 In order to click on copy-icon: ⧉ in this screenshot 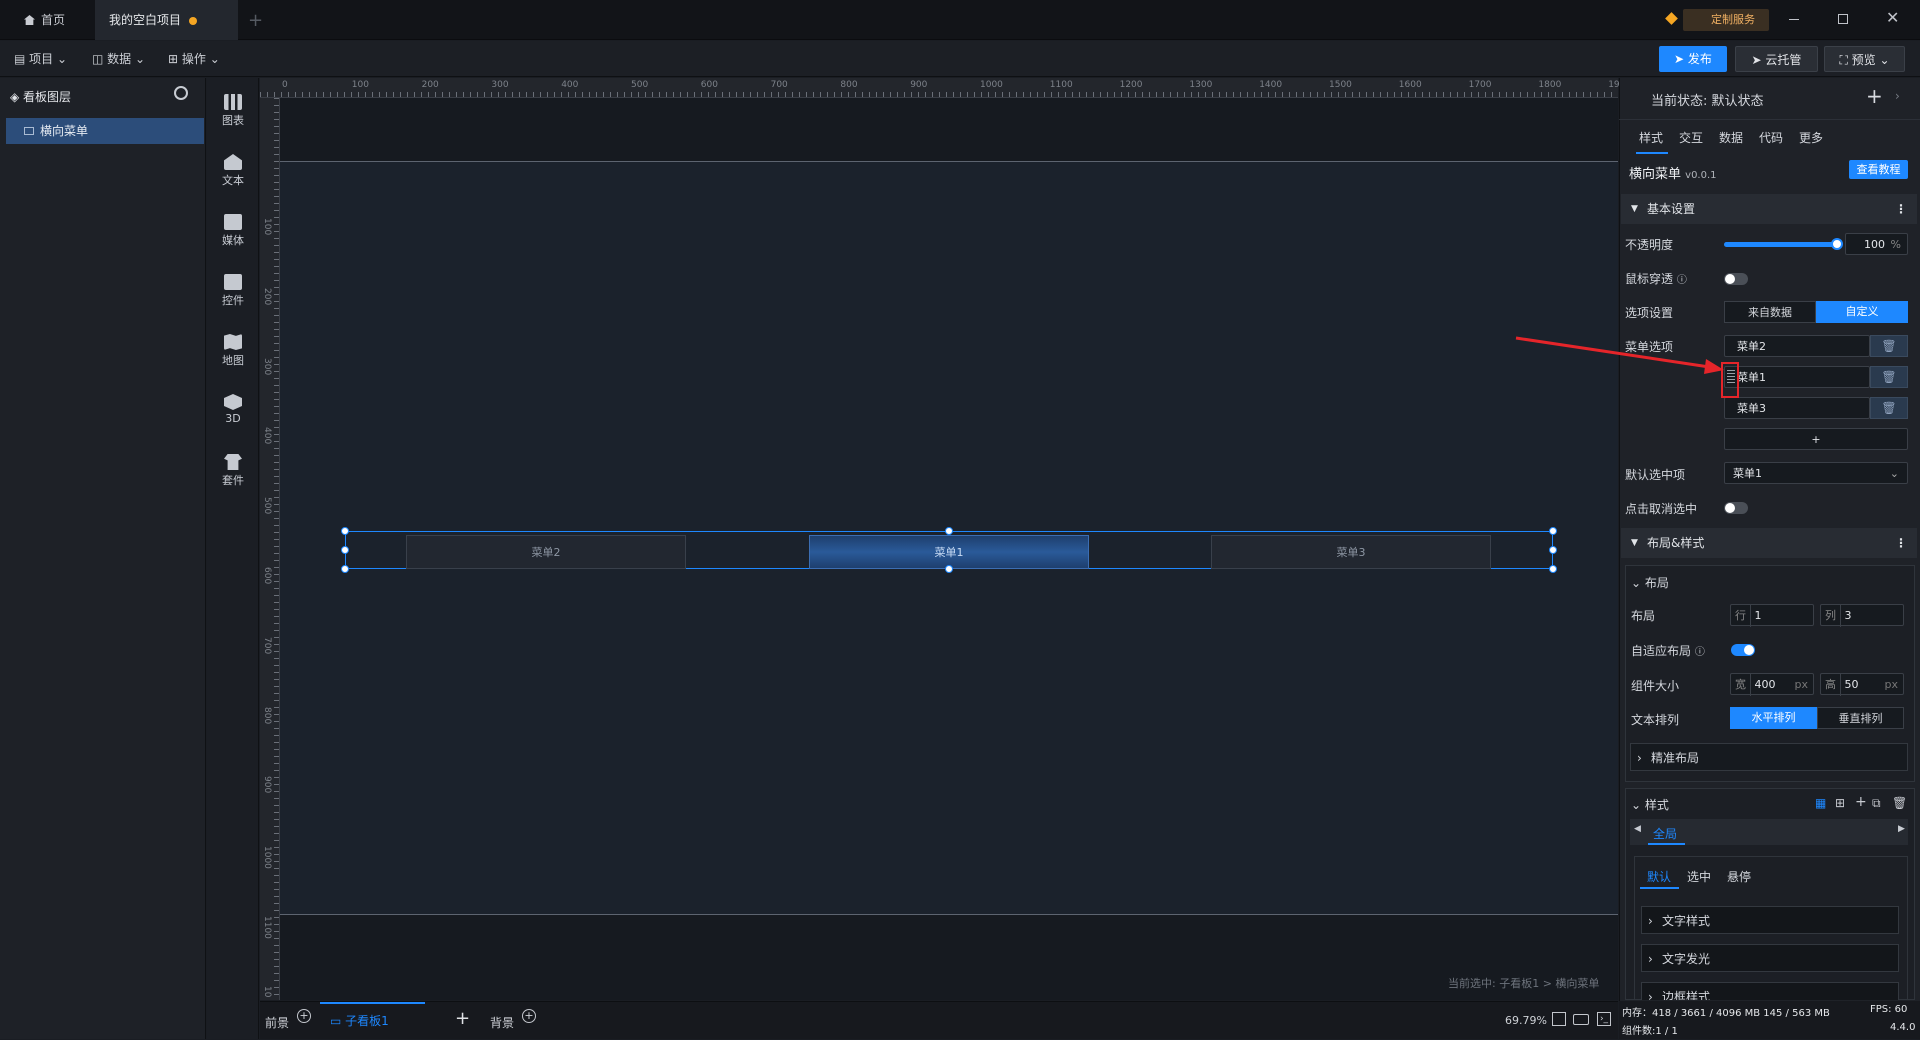, I will do `click(1876, 803)`.